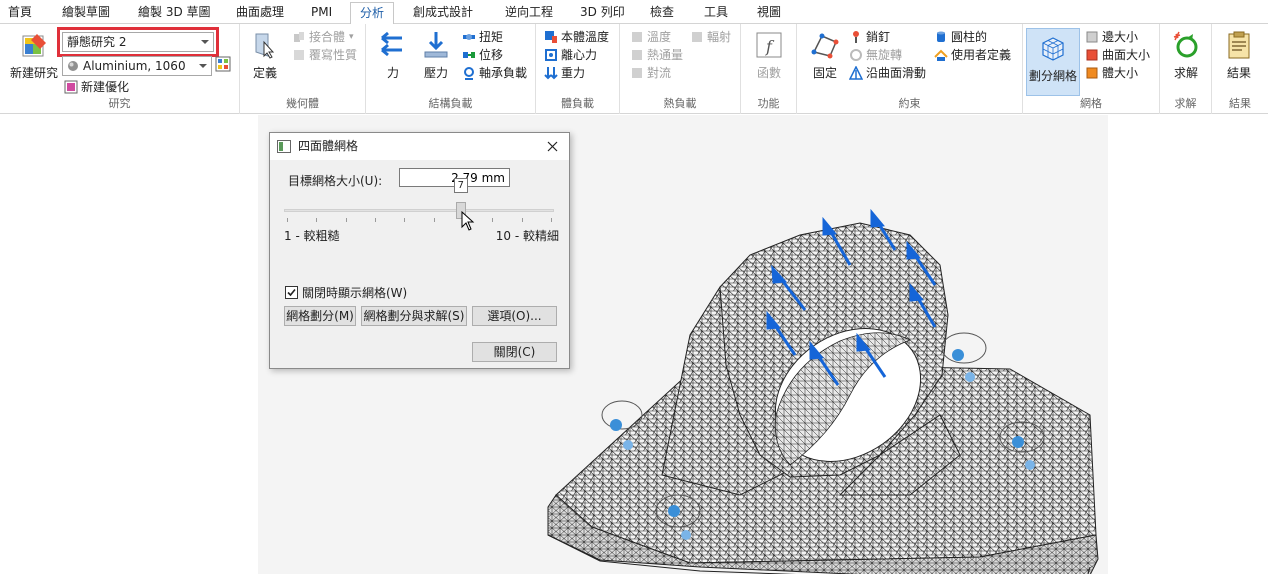 The image size is (1268, 574). I want to click on mount-hole-back-right, so click(964, 348).